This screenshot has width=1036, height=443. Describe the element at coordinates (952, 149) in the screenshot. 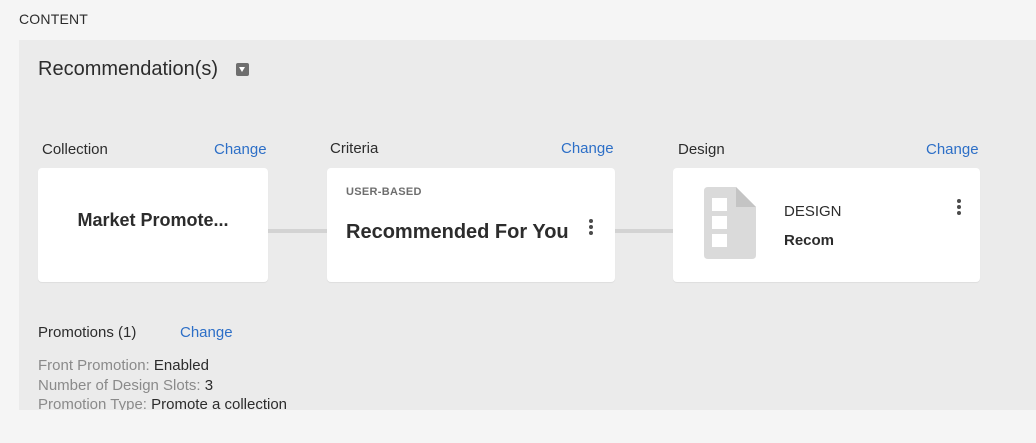

I see `design-change-link: Change` at that location.